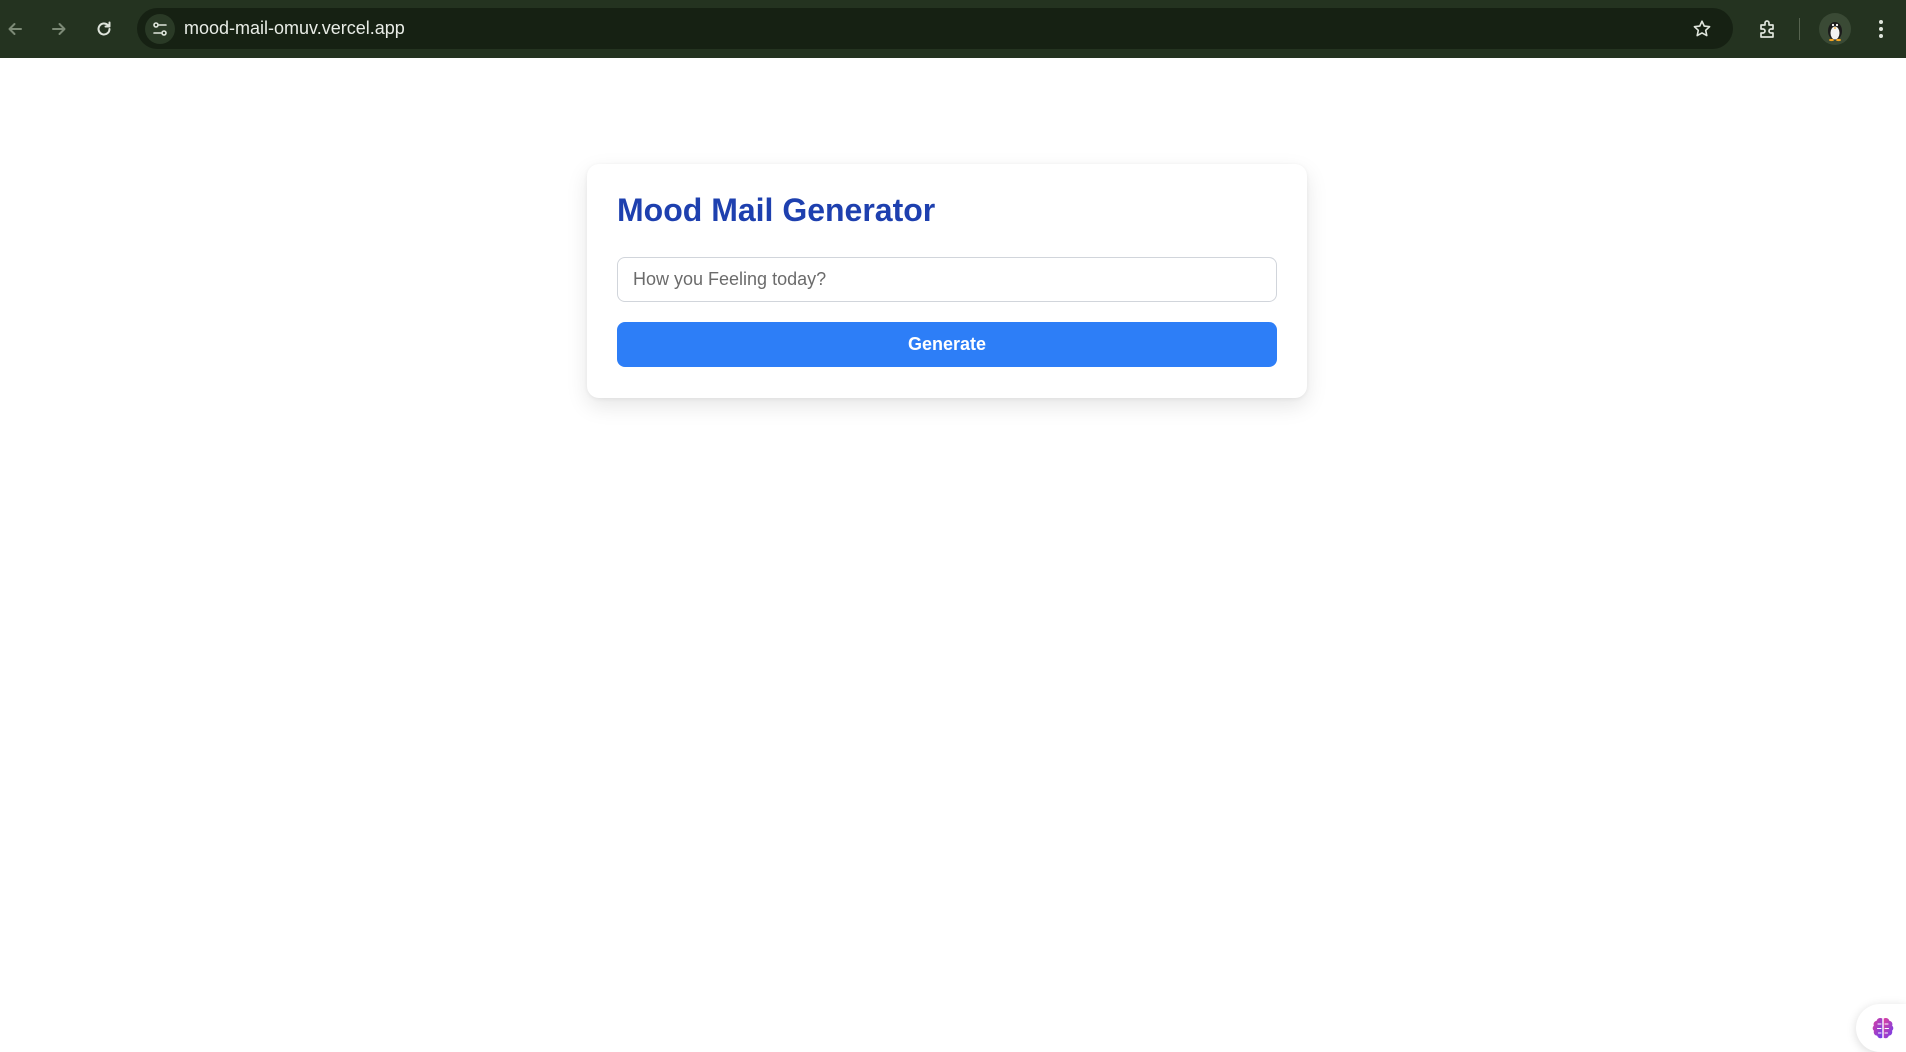 The width and height of the screenshot is (1906, 1052). I want to click on profile-avatar, so click(1835, 29).